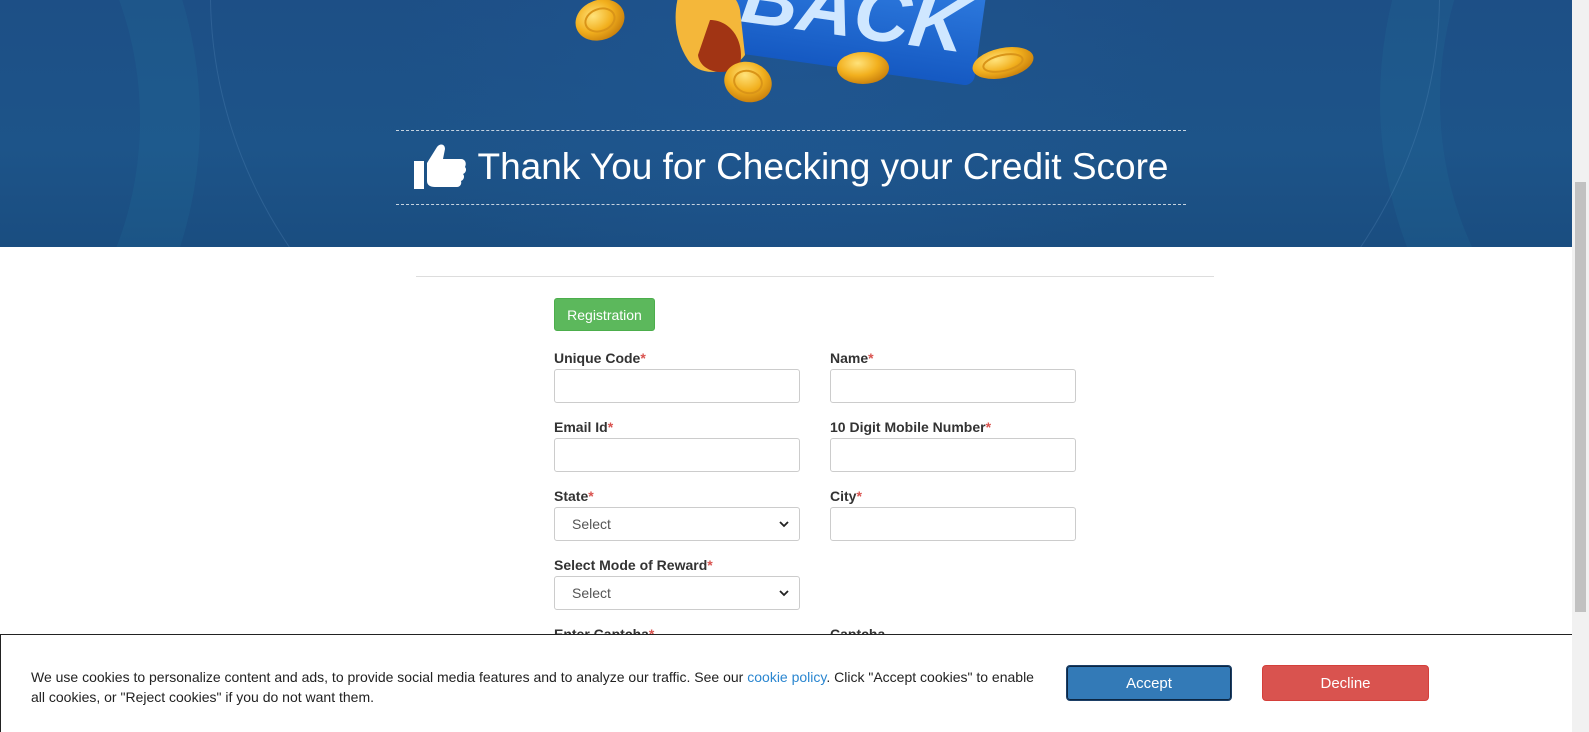 This screenshot has width=1589, height=732. I want to click on title-rule-top, so click(791, 130).